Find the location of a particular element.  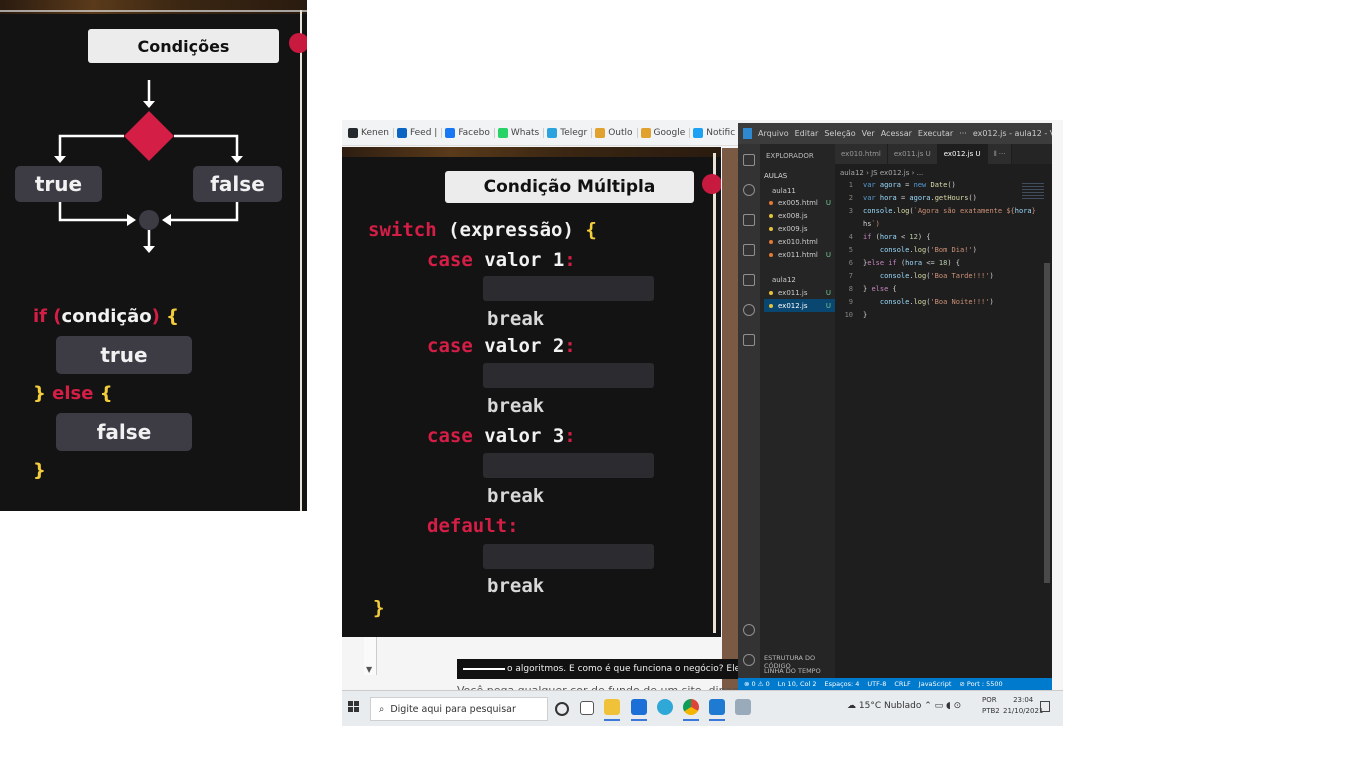

arrow-right-branch is located at coordinates (206, 147).